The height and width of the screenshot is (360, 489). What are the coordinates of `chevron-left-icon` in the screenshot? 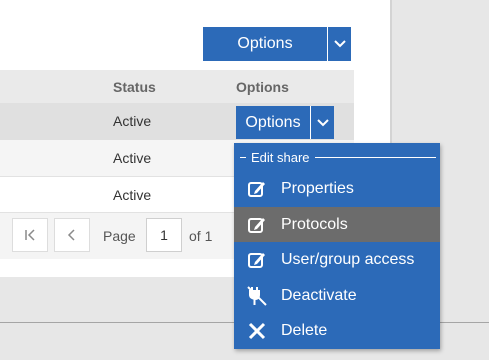 It's located at (71, 235).